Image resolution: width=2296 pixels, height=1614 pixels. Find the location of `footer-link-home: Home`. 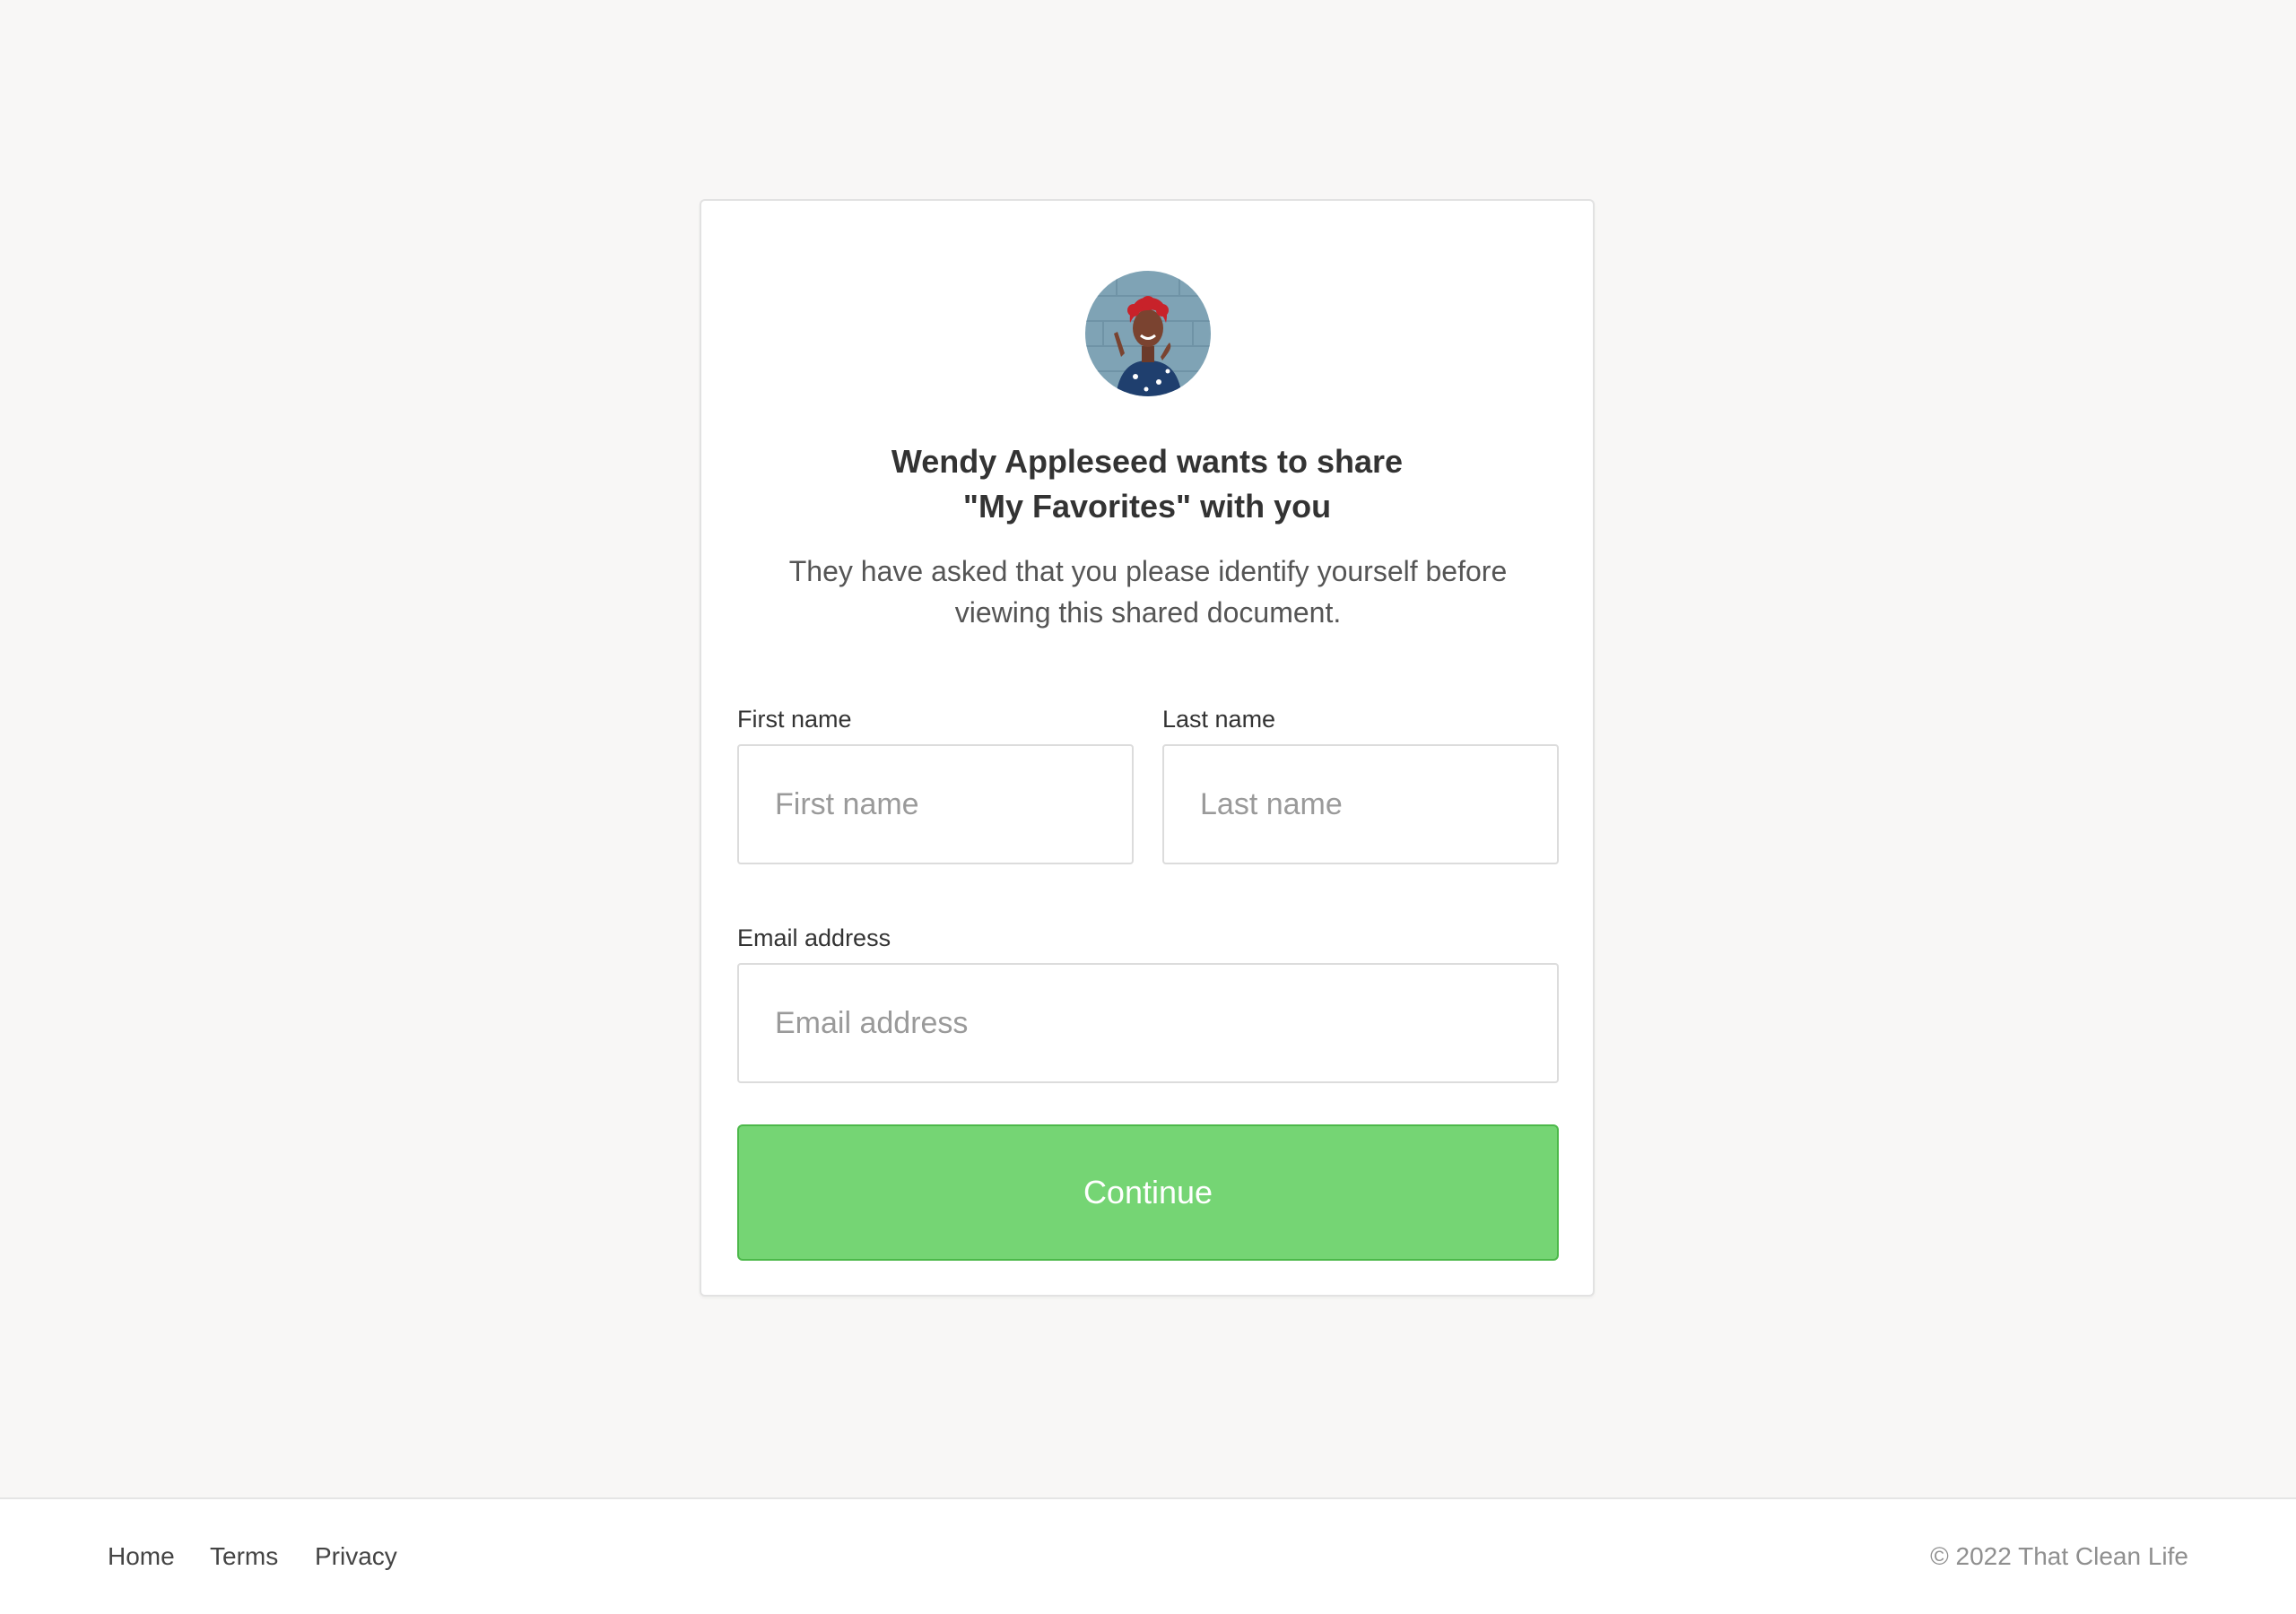

footer-link-home: Home is located at coordinates (141, 1556).